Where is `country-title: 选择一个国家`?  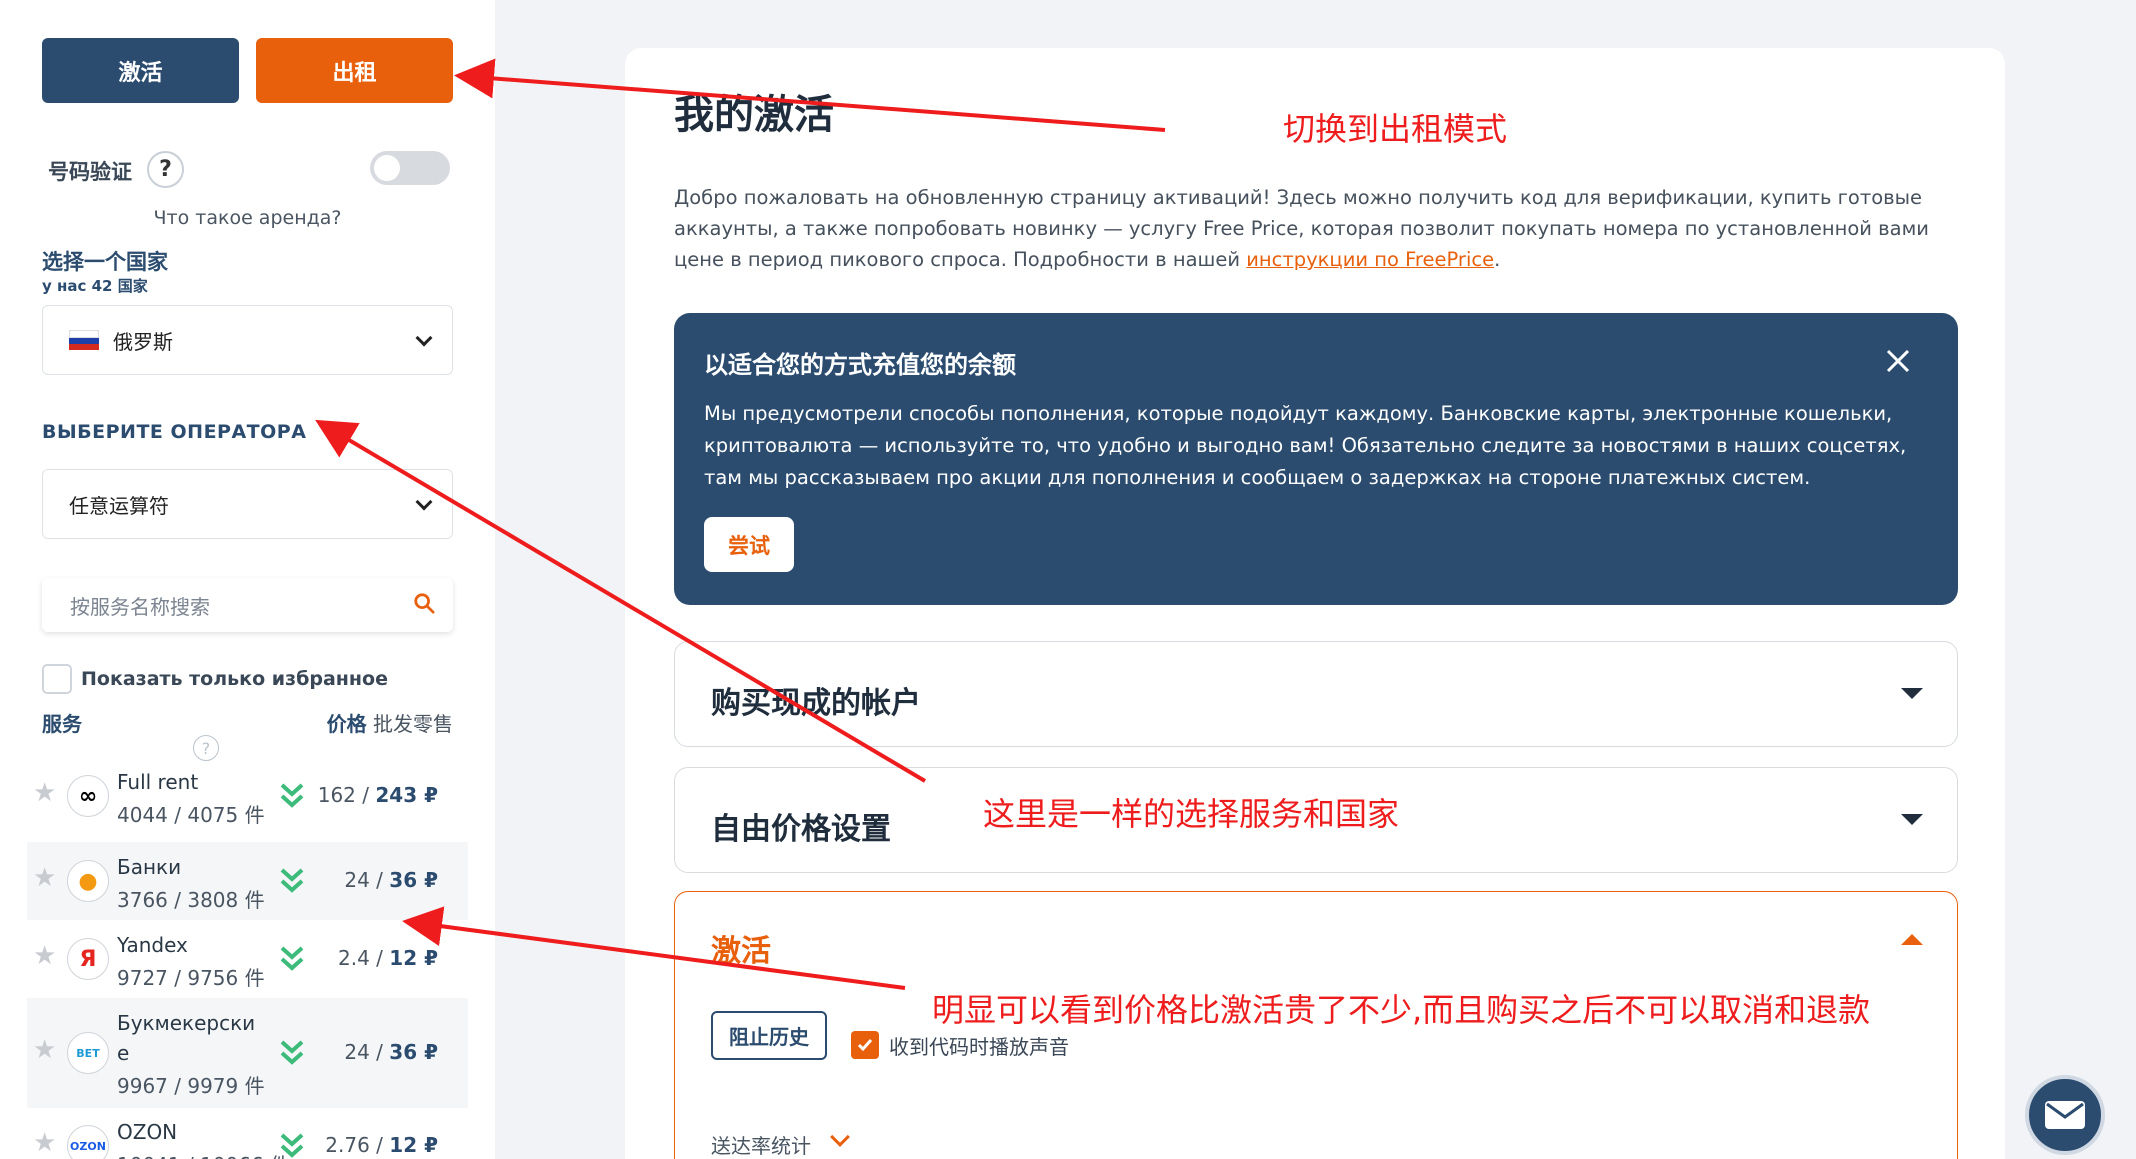
country-title: 选择一个国家 is located at coordinates (105, 262).